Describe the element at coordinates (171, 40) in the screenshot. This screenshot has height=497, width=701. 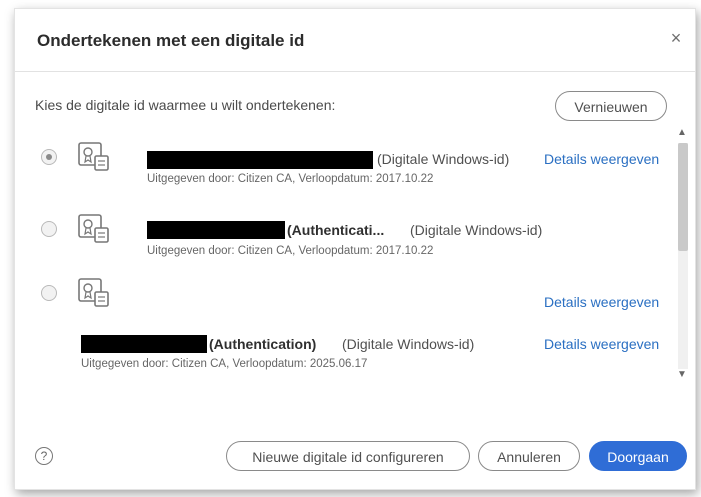
I see `dialog-title: Ondertekenen met een digitale id` at that location.